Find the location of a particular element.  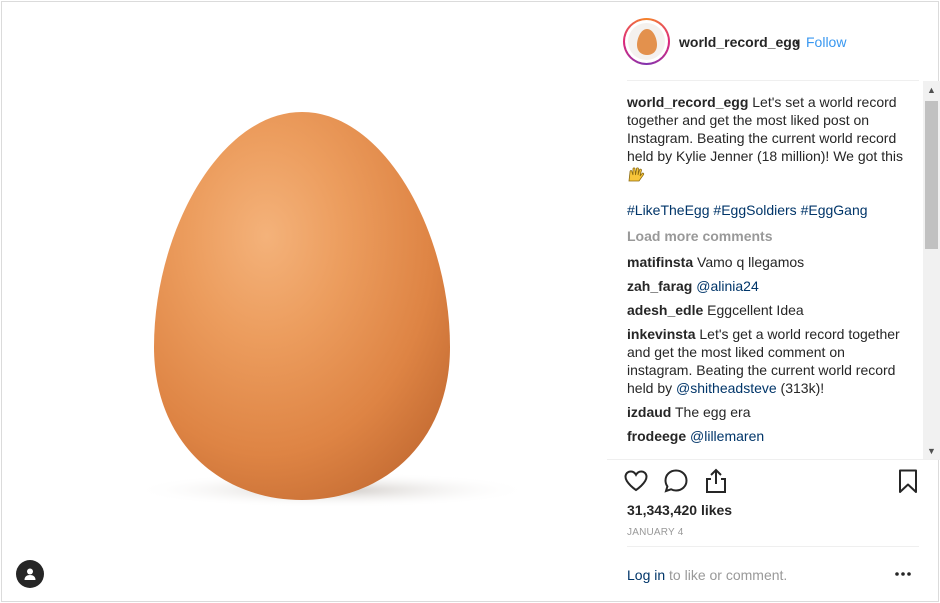

post-header: world_record_egg • Follow is located at coordinates (773, 41).